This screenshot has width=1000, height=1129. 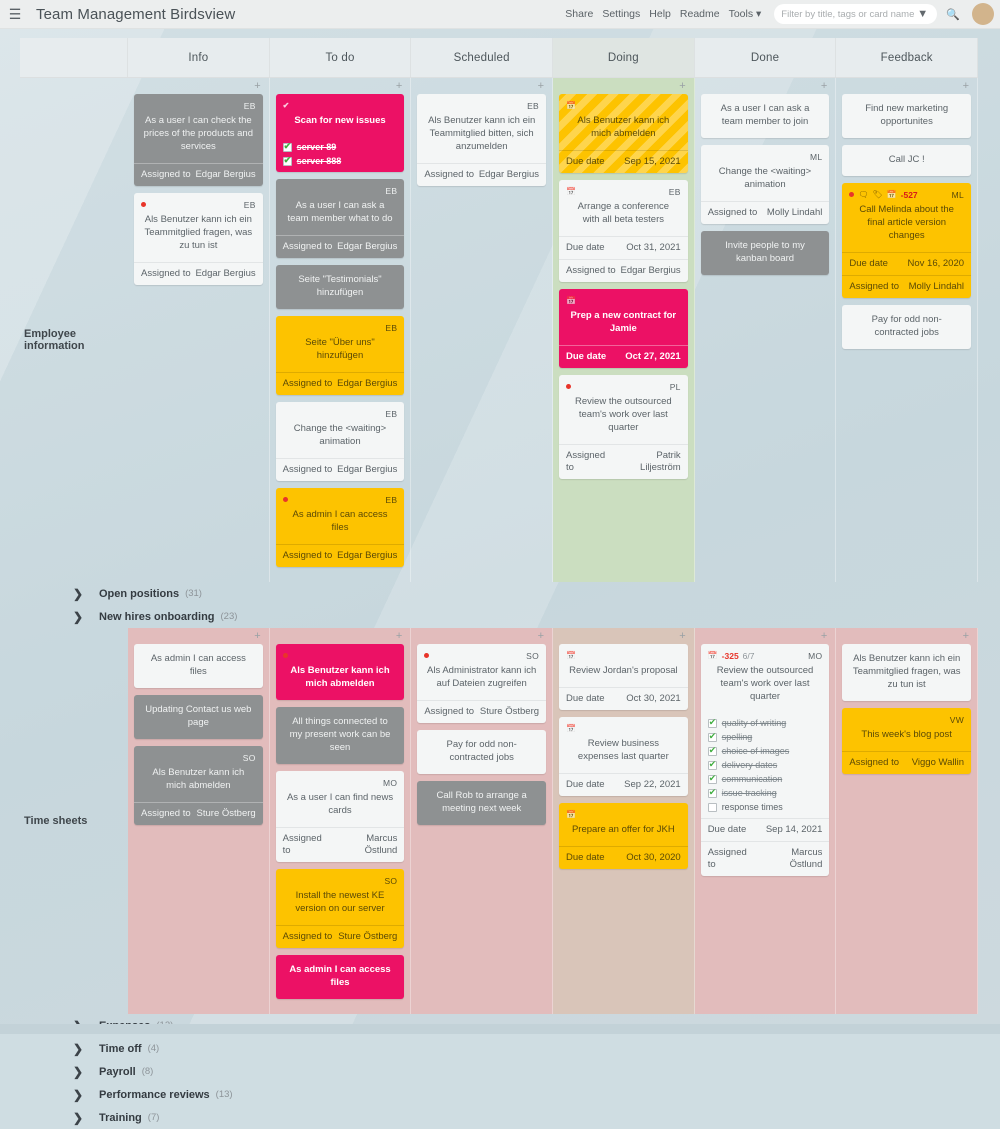 What do you see at coordinates (907, 57) in the screenshot?
I see `column-header-feedback: Feedback` at bounding box center [907, 57].